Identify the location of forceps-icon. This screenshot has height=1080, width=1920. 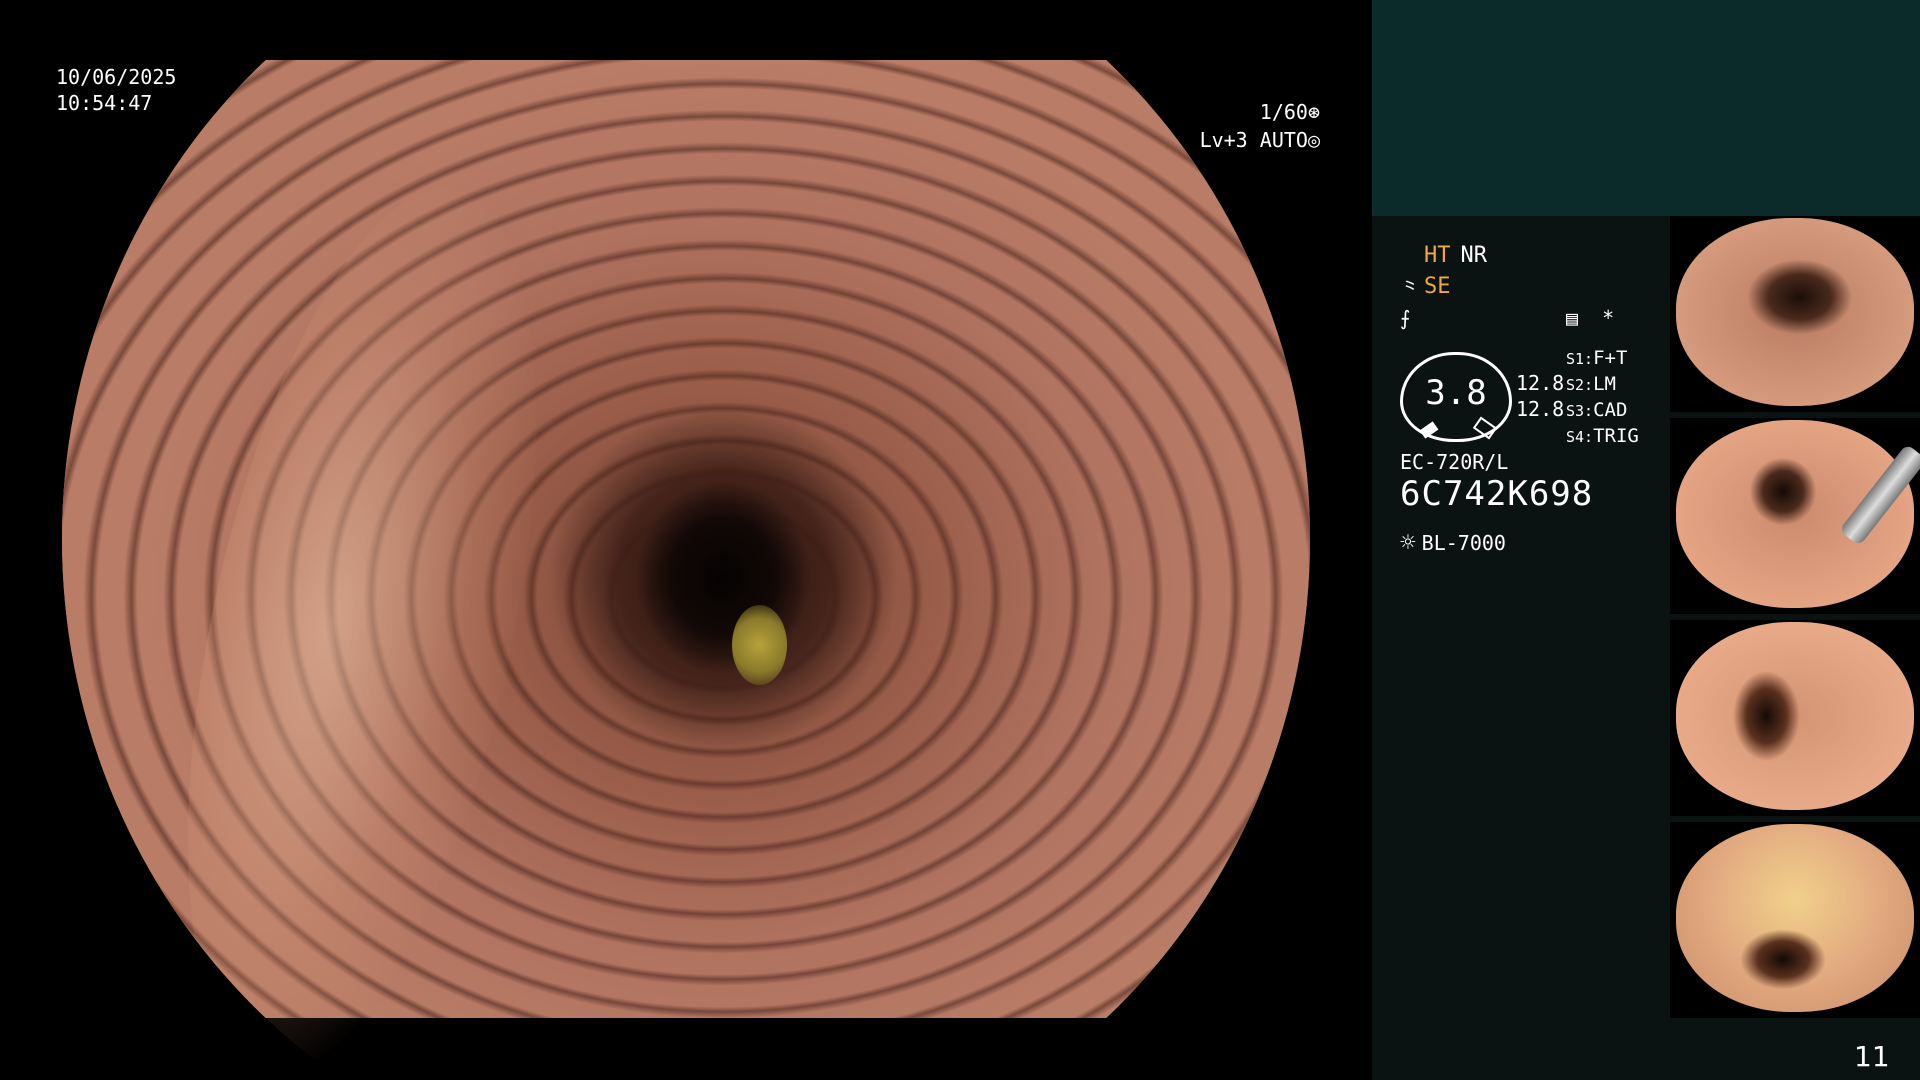
(1879, 495).